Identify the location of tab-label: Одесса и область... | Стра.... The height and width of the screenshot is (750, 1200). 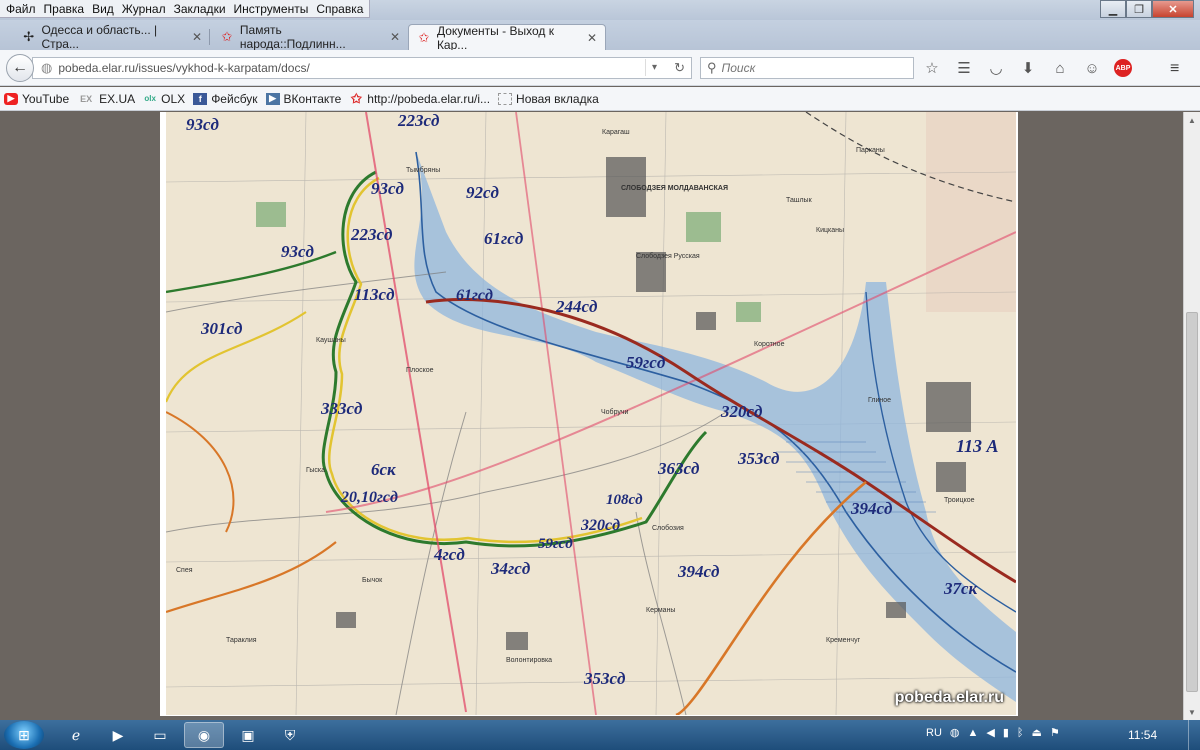
(99, 37).